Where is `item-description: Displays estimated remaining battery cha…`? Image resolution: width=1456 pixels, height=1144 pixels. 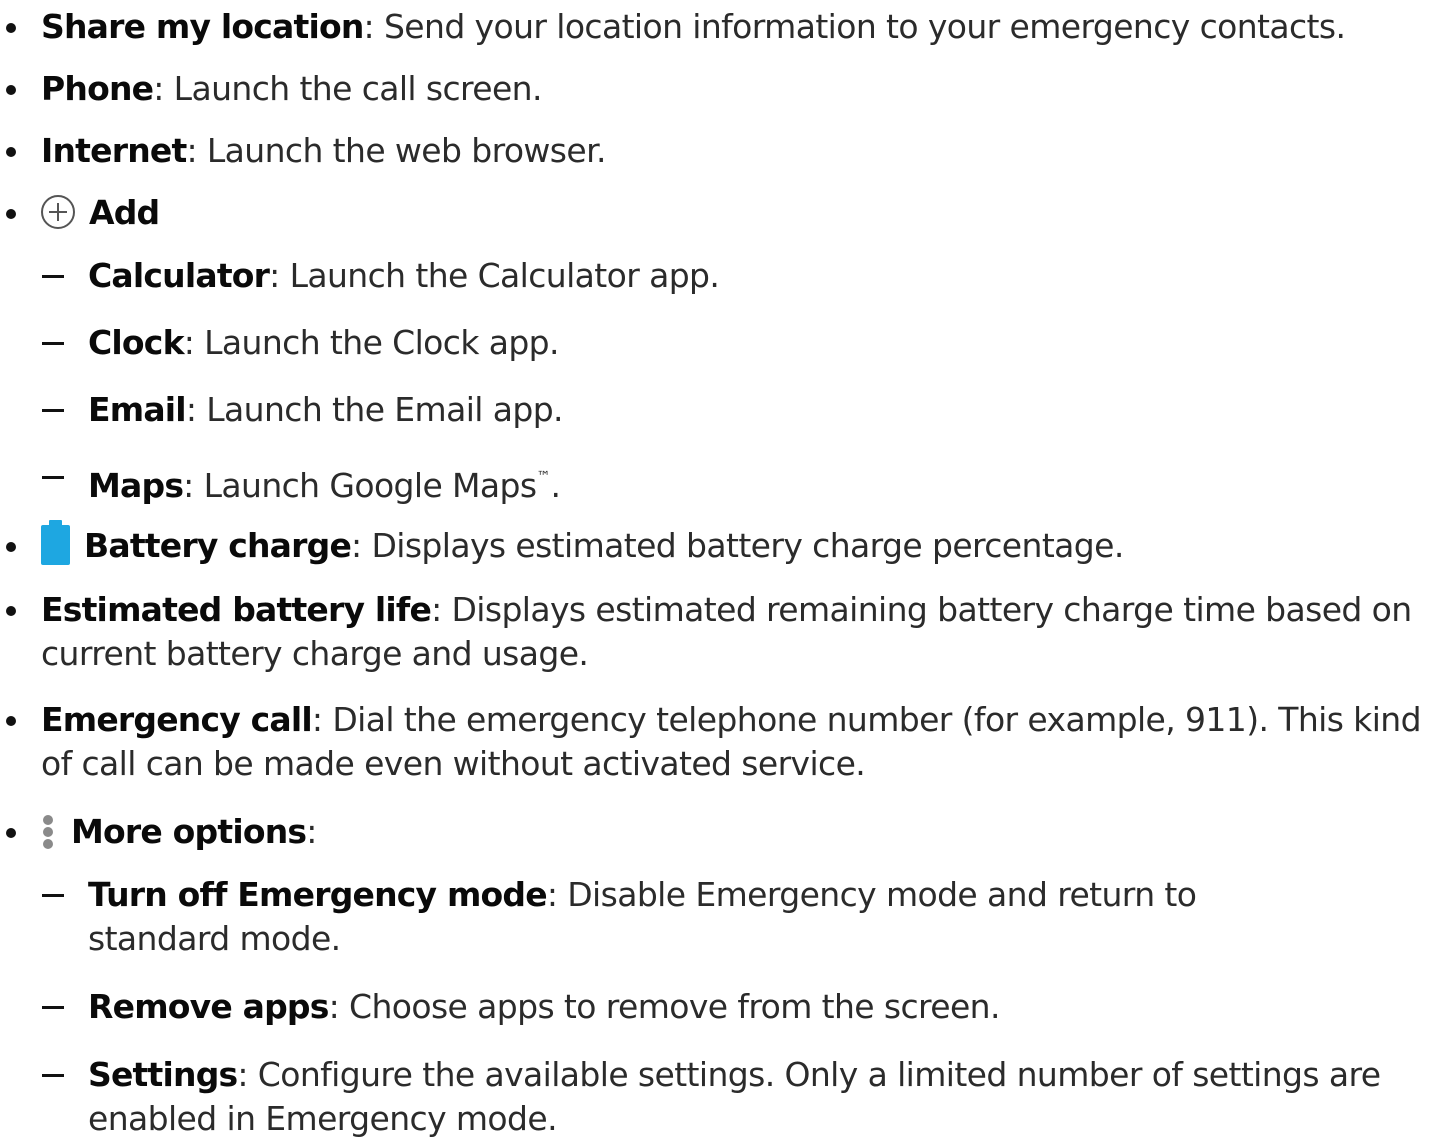
item-description: Displays estimated remaining battery cha… is located at coordinates (931, 609).